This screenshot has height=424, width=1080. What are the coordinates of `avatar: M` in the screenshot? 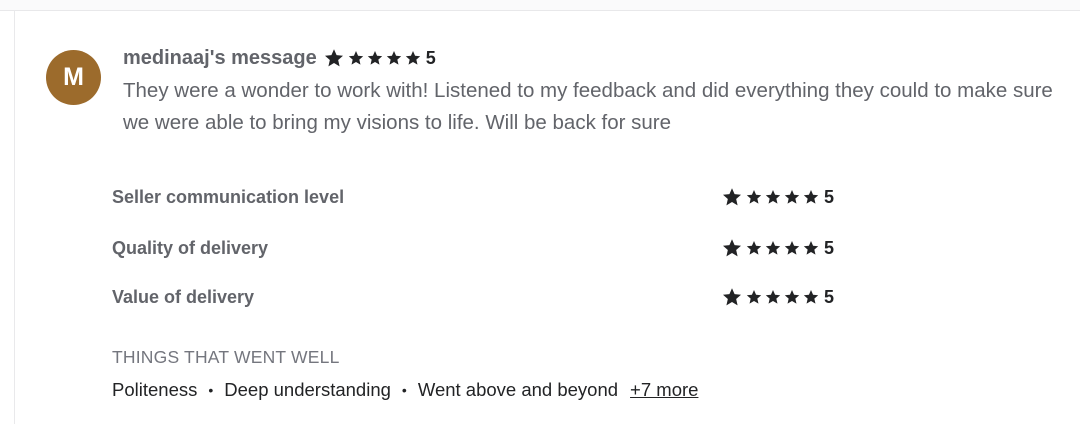 It's located at (73, 77).